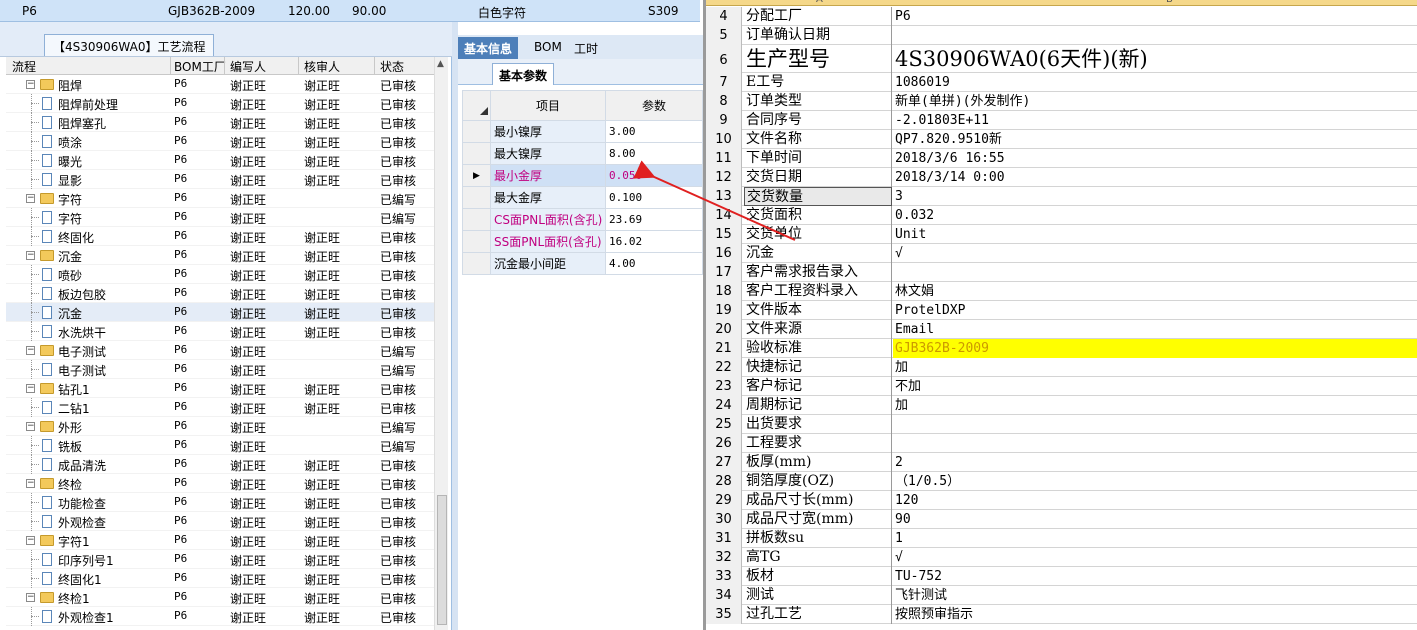 This screenshot has height=630, width=1417. What do you see at coordinates (582, 131) in the screenshot?
I see `param-row: 最小镍厚 3.00` at bounding box center [582, 131].